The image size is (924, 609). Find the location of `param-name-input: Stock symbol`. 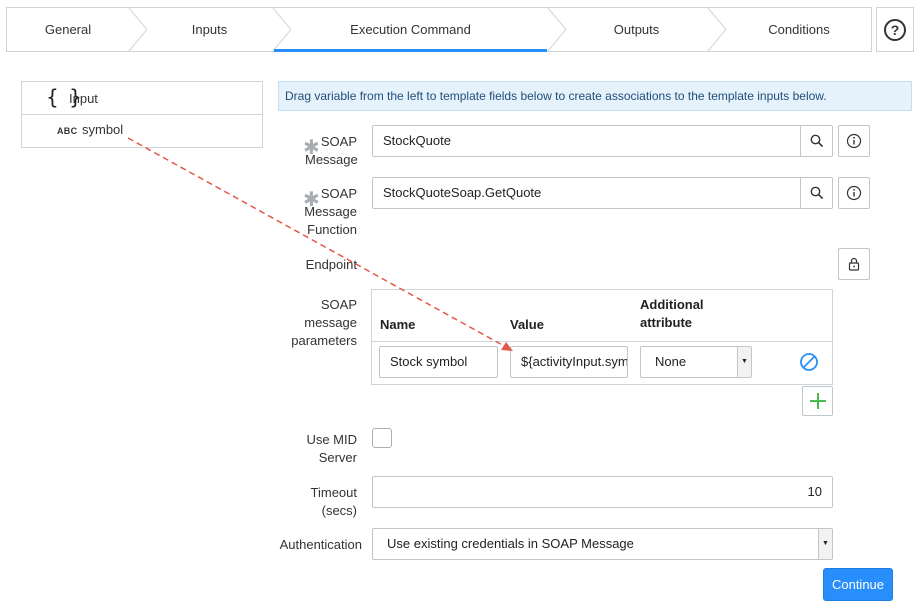

param-name-input: Stock symbol is located at coordinates (438, 362).